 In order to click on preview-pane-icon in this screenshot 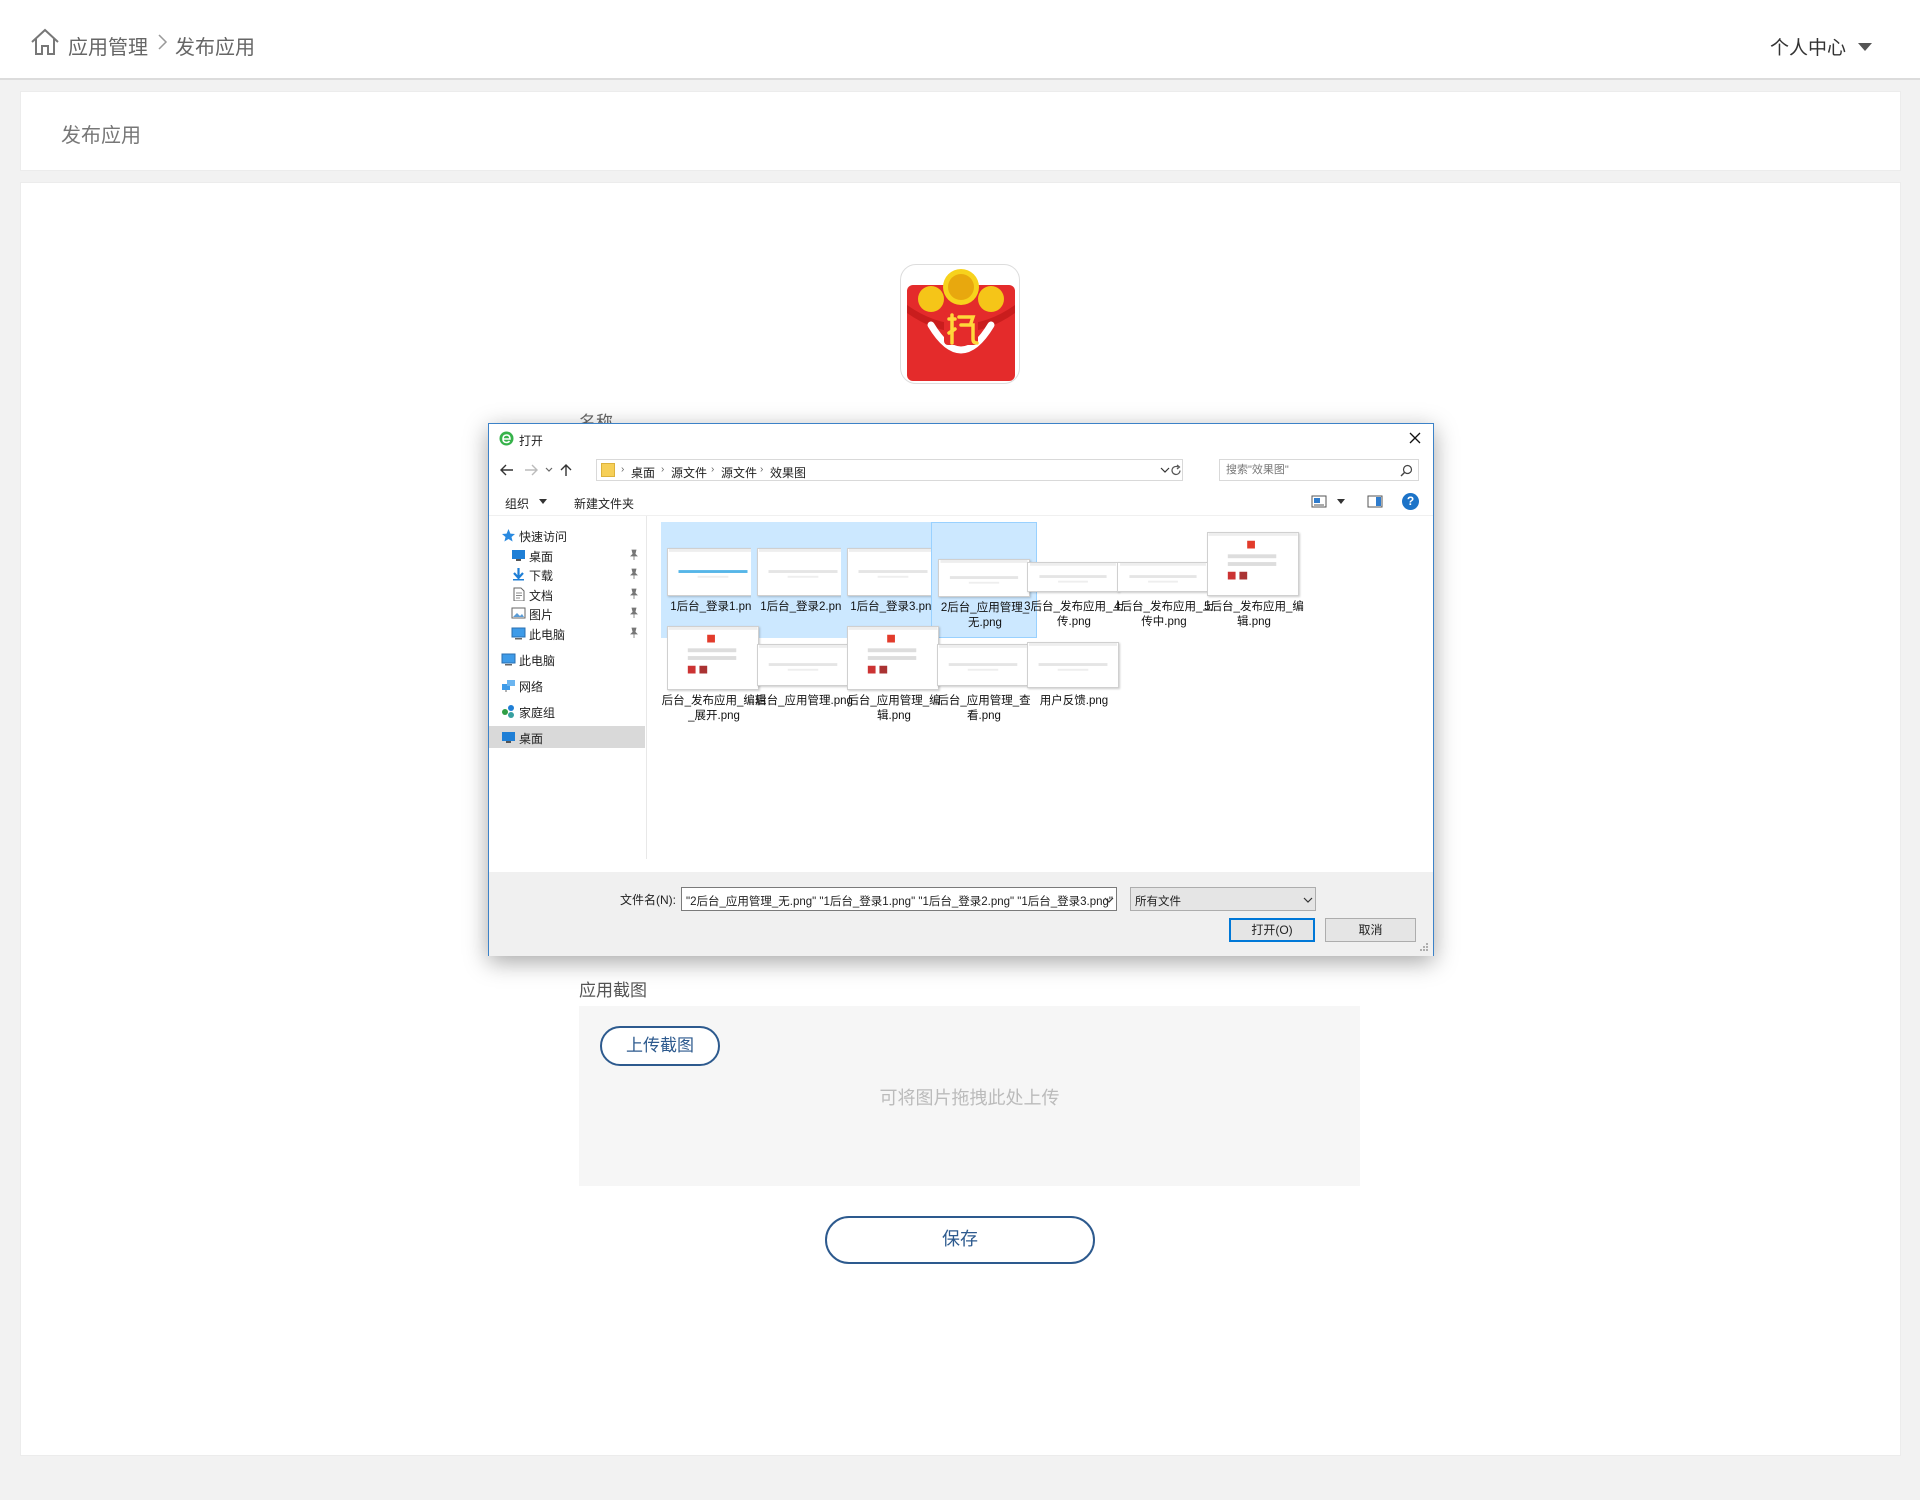, I will do `click(1375, 501)`.